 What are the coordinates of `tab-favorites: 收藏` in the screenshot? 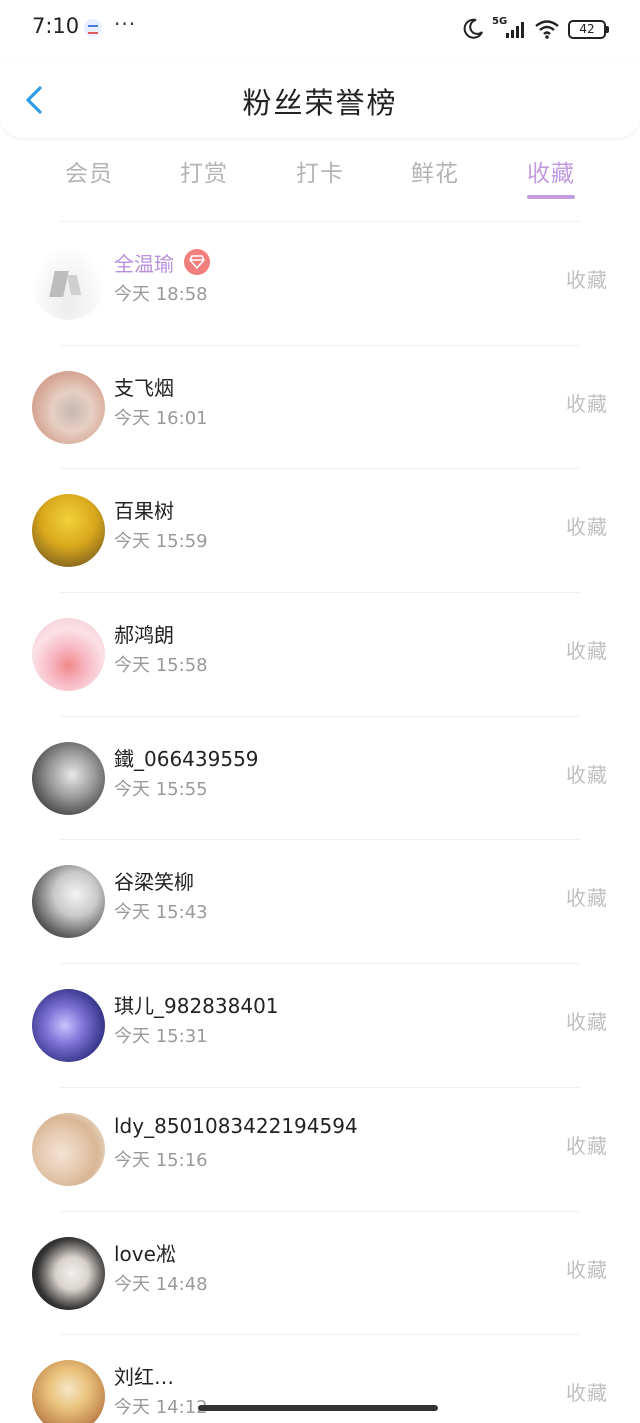 It's located at (551, 171).